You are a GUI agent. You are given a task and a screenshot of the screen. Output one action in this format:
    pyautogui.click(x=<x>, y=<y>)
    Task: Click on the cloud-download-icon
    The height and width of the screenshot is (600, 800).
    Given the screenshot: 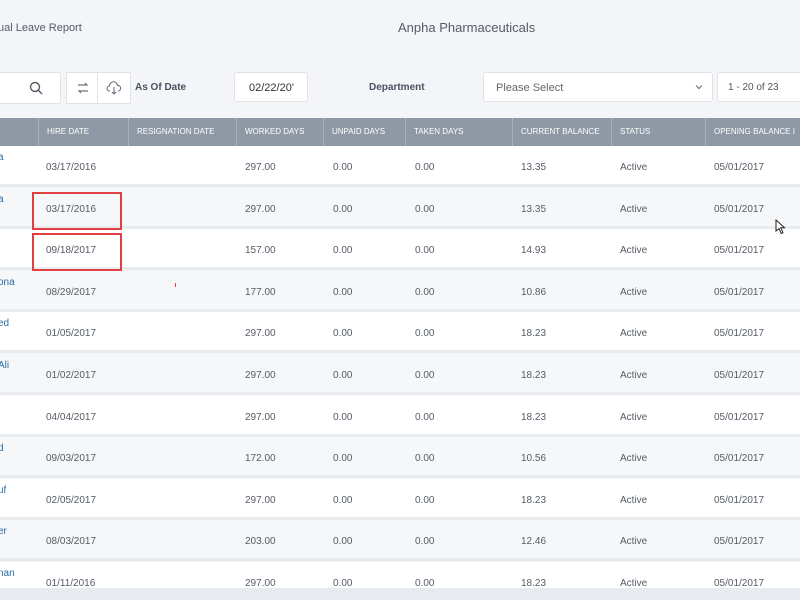 What is the action you would take?
    pyautogui.click(x=114, y=88)
    